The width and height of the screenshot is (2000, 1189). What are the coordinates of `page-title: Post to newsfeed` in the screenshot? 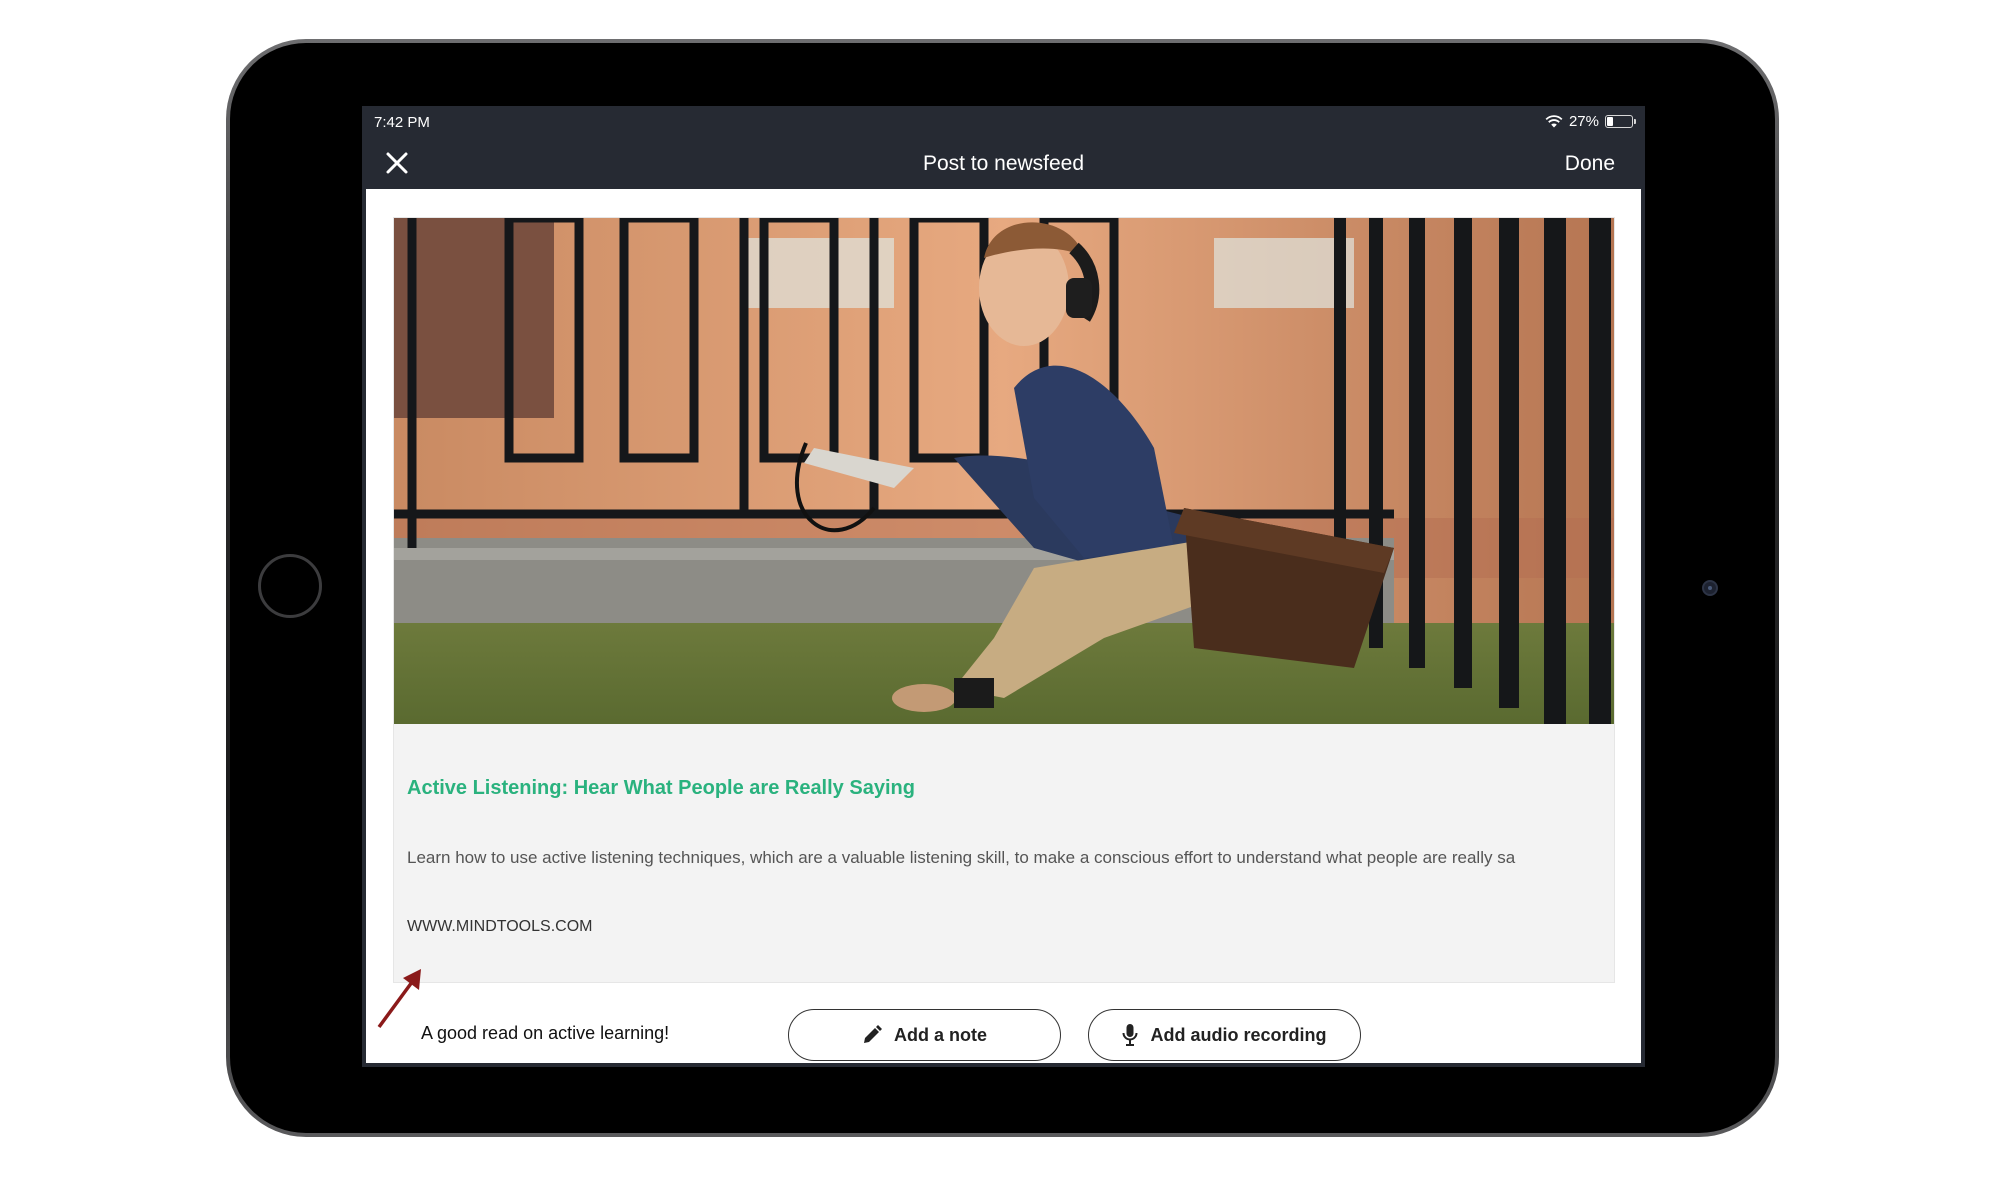 It's located at (1003, 163).